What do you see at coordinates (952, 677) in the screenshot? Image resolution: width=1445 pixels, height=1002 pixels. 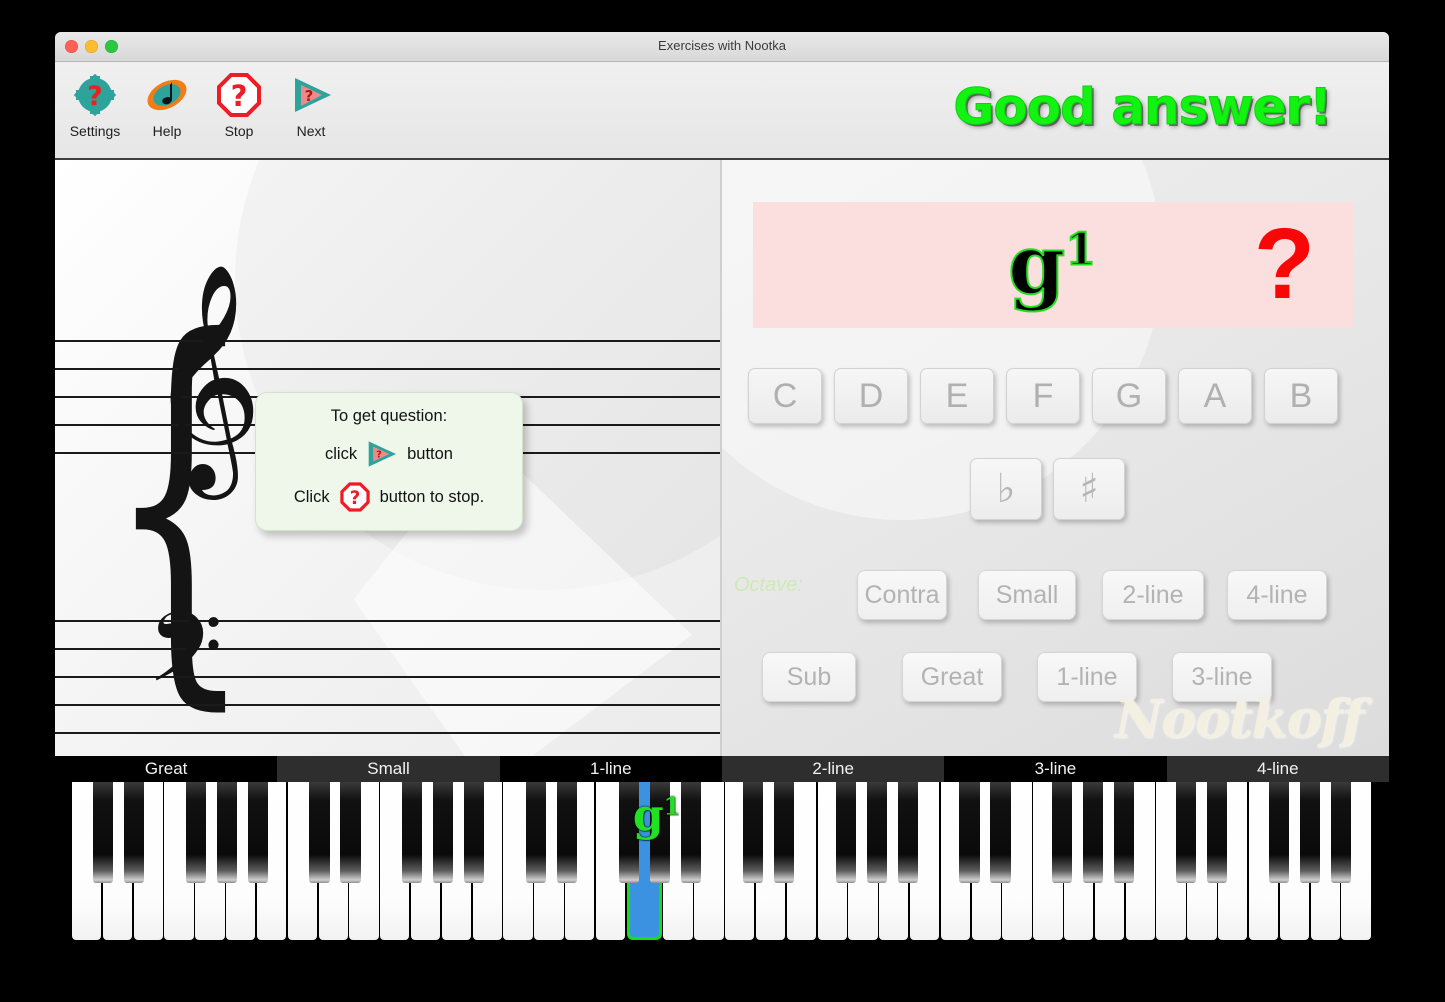 I see `octave-button-great: Great` at bounding box center [952, 677].